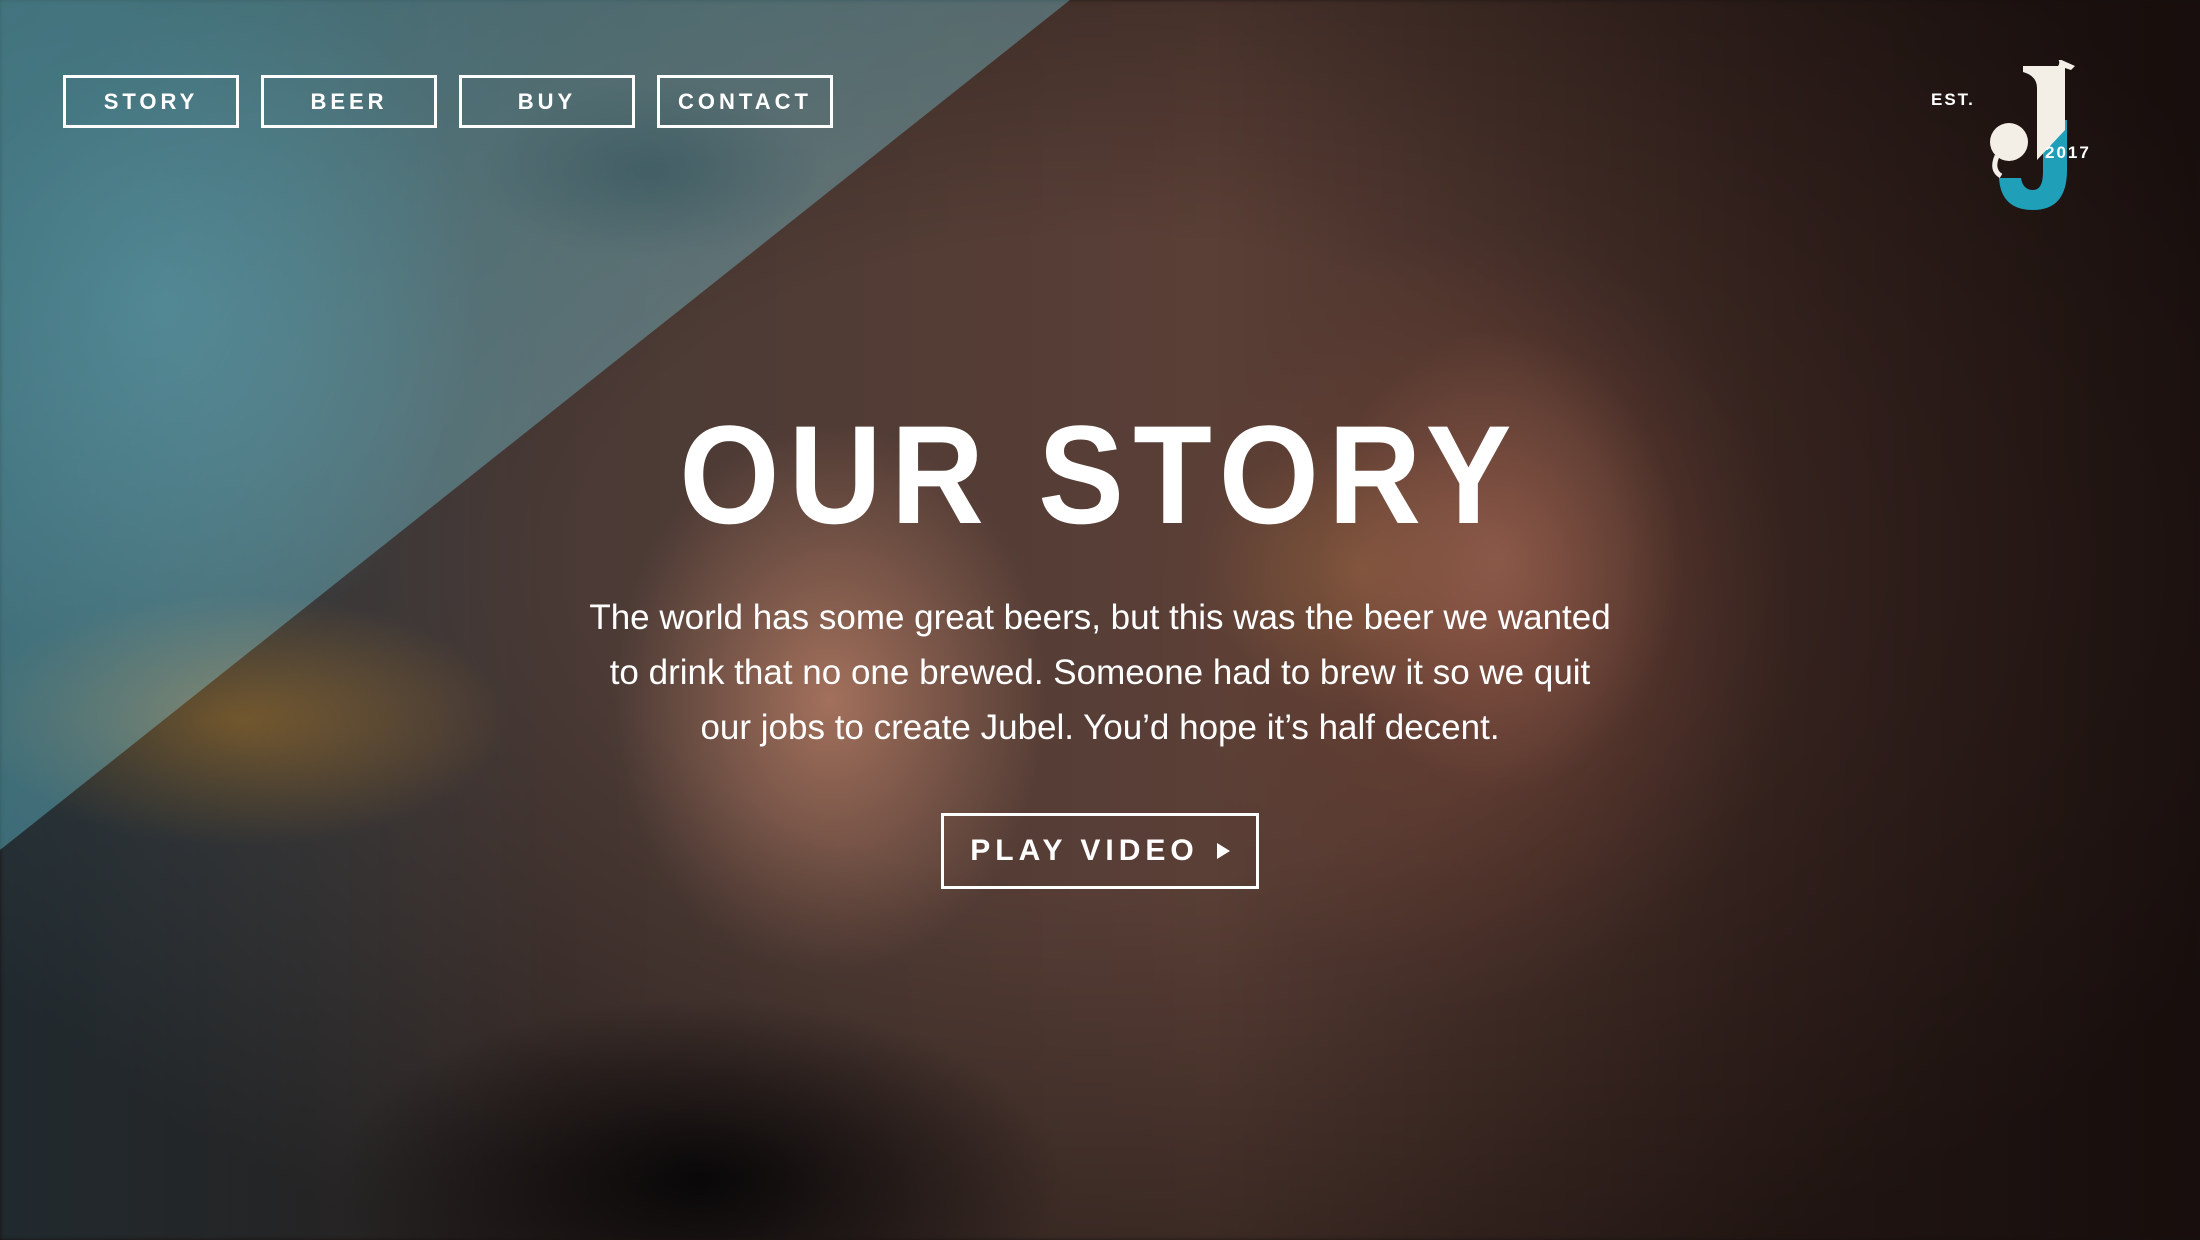 This screenshot has width=2200, height=1240. I want to click on play-video-button: PLAY VIDEO, so click(1100, 851).